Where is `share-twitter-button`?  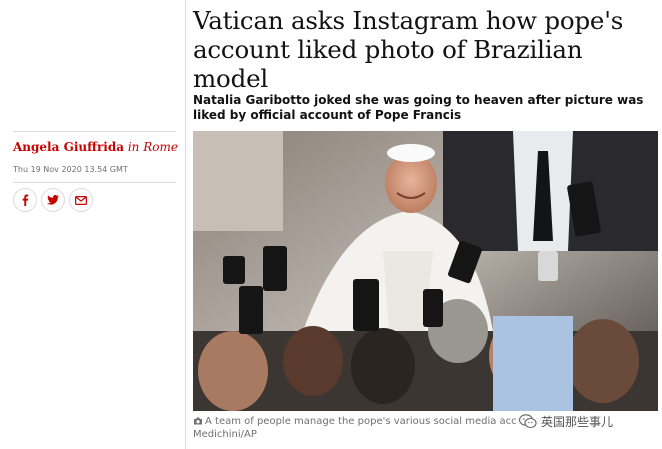
share-twitter-button is located at coordinates (53, 200).